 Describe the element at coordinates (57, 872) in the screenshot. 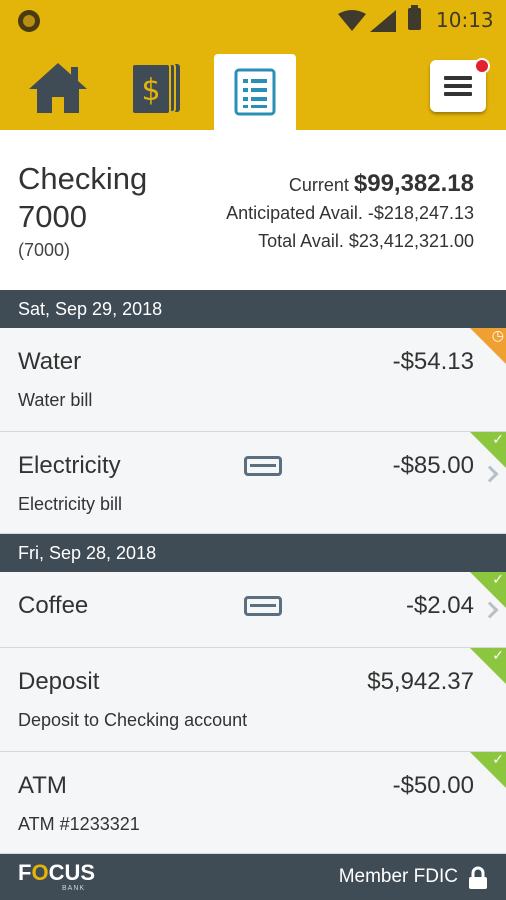

I see `bank-logo: FOCUS` at that location.